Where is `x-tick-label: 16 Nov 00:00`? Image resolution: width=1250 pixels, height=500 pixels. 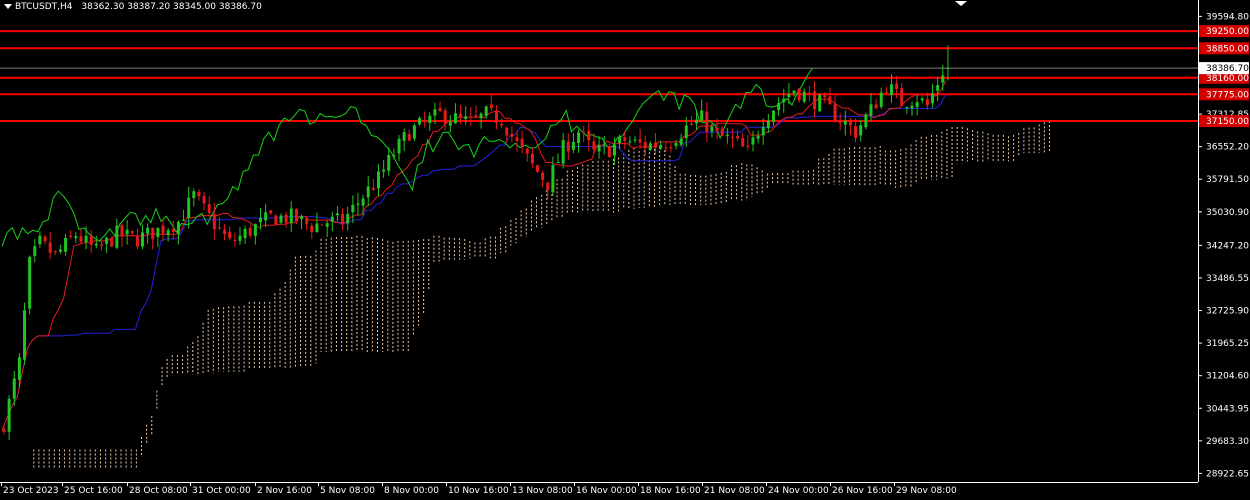
x-tick-label: 16 Nov 00:00 is located at coordinates (606, 491).